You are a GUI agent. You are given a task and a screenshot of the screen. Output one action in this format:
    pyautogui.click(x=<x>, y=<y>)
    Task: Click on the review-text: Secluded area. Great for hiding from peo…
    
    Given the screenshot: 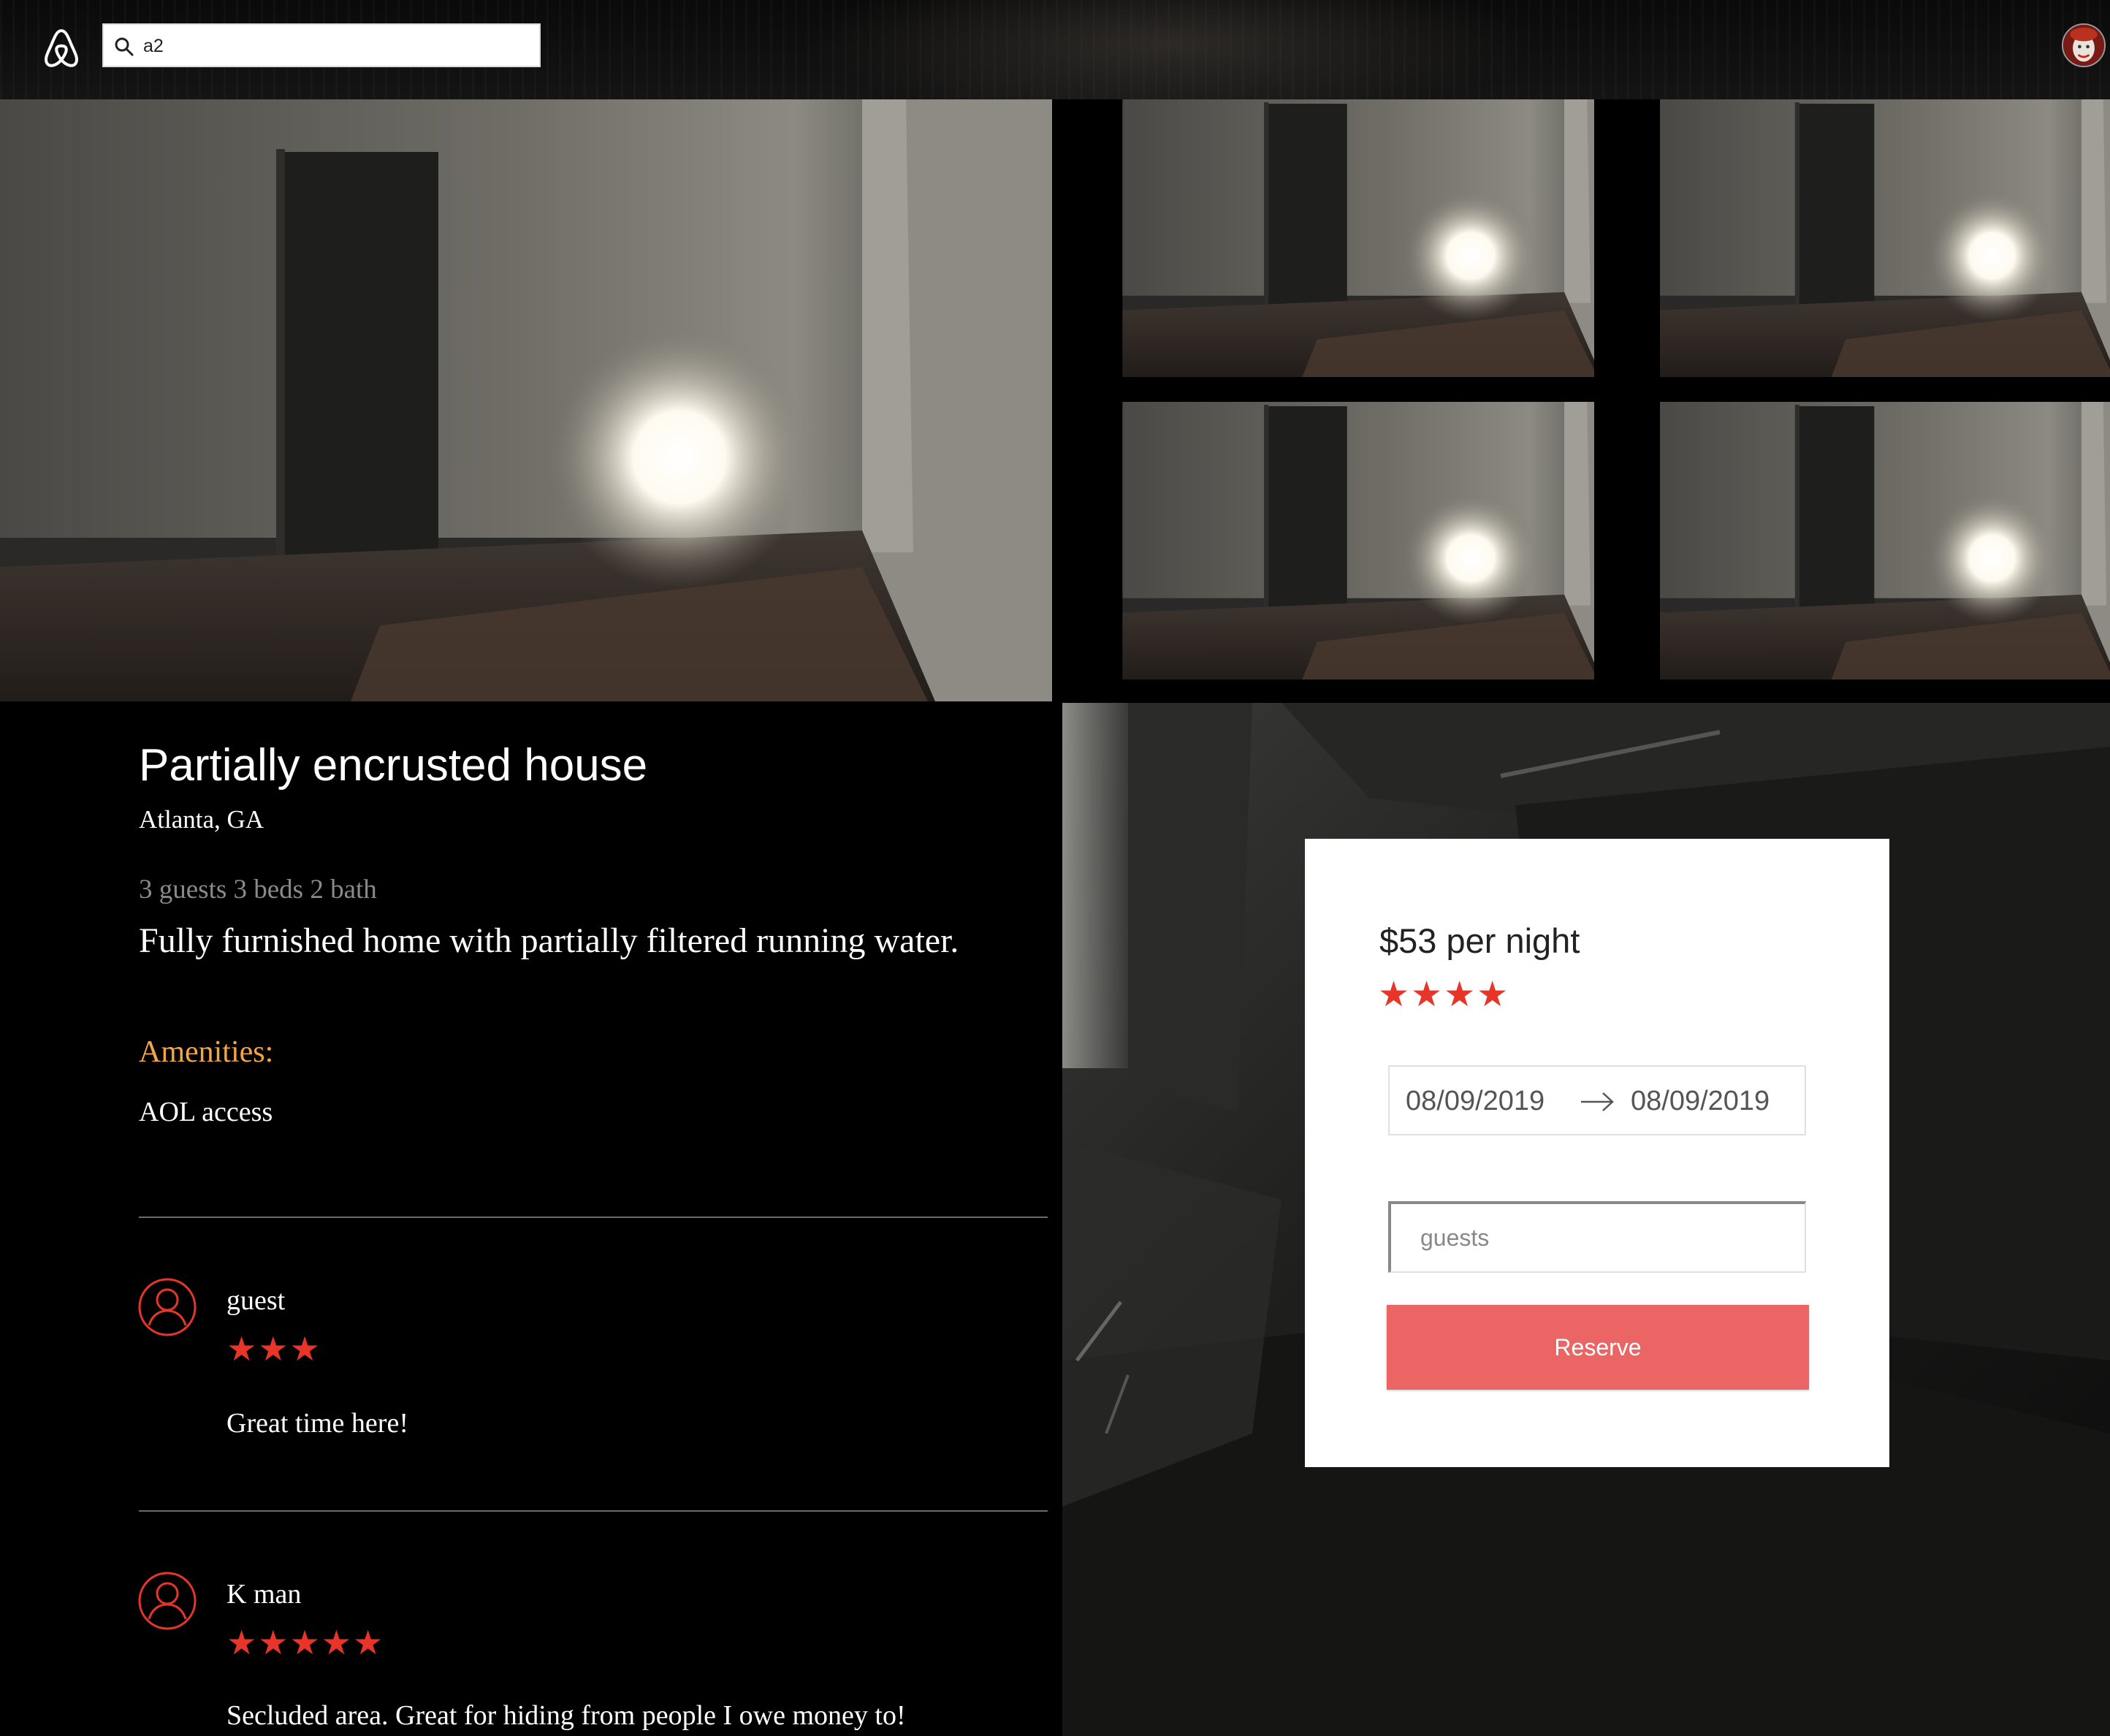 What is the action you would take?
    pyautogui.click(x=566, y=1715)
    